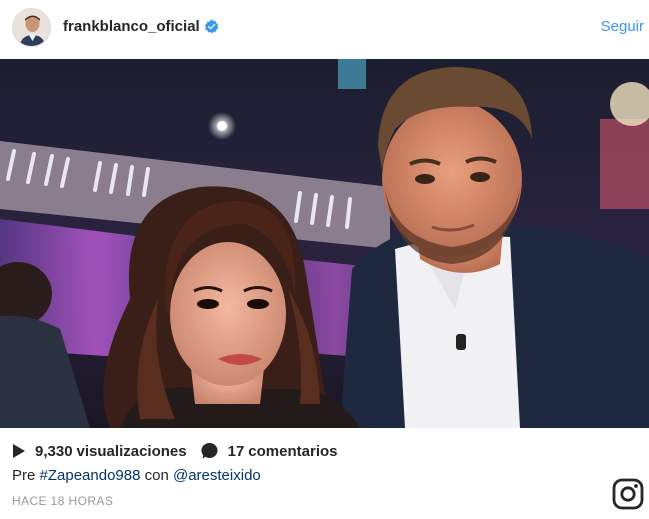 The width and height of the screenshot is (649, 519). Describe the element at coordinates (211, 26) in the screenshot. I see `verified-badge-icon` at that location.